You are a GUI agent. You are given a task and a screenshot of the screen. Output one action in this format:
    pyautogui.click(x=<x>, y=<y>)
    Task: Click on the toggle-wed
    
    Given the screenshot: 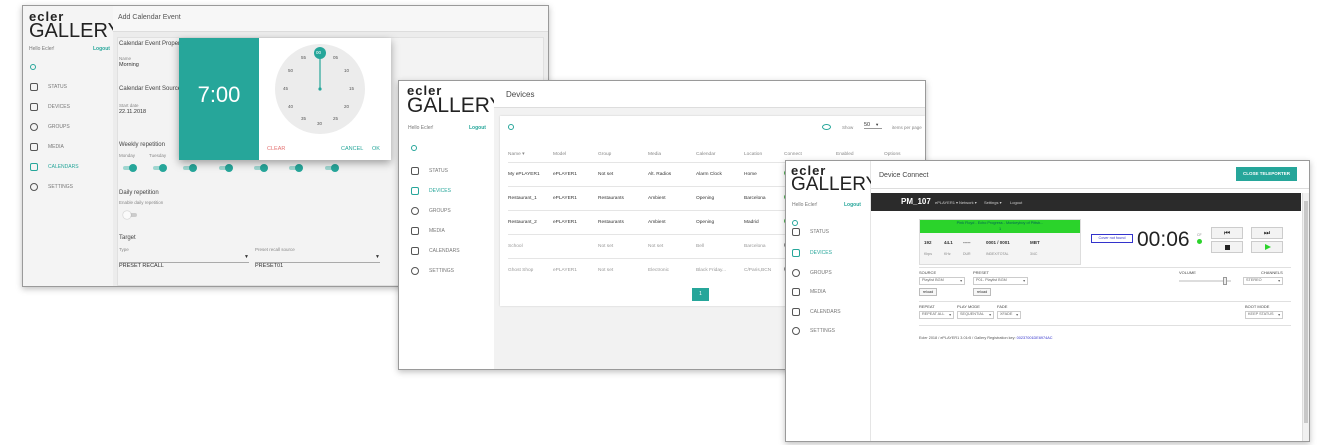 What is the action you would take?
    pyautogui.click(x=190, y=168)
    